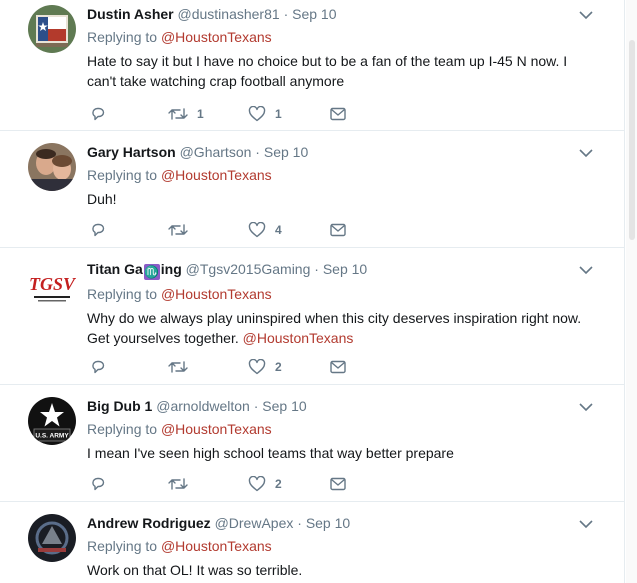 This screenshot has height=583, width=637. I want to click on like-button: 4, so click(265, 230).